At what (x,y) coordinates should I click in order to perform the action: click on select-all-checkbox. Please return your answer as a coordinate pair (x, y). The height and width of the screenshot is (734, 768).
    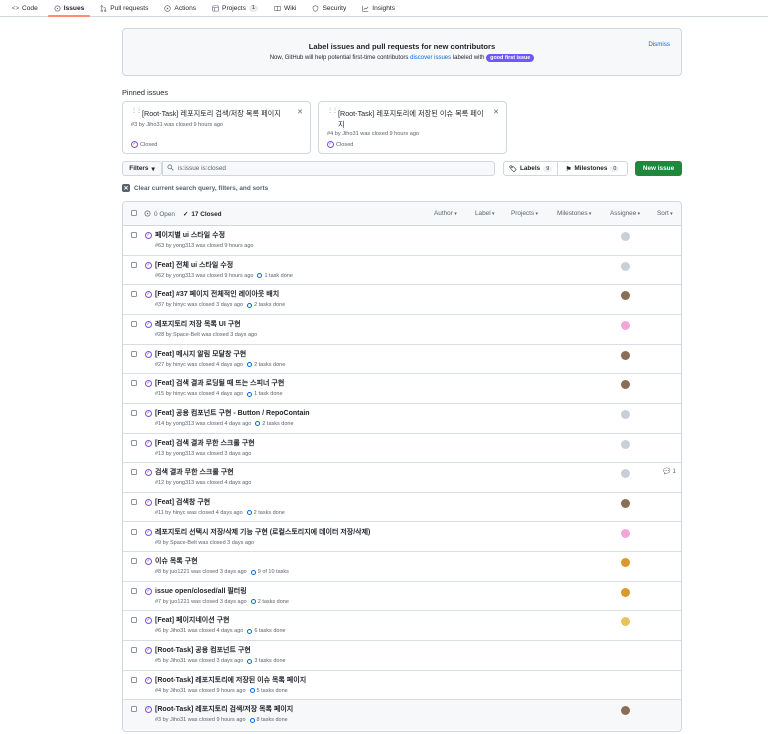
    Looking at the image, I should click on (134, 213).